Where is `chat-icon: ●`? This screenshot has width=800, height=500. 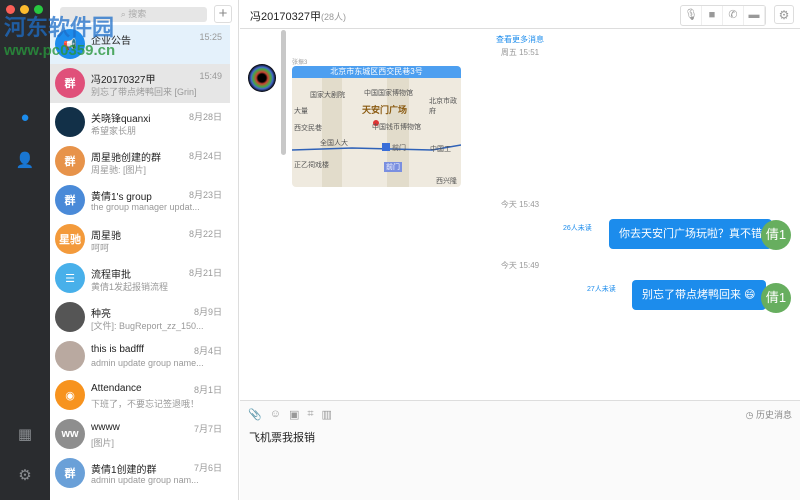
chat-icon: ● is located at coordinates (25, 117).